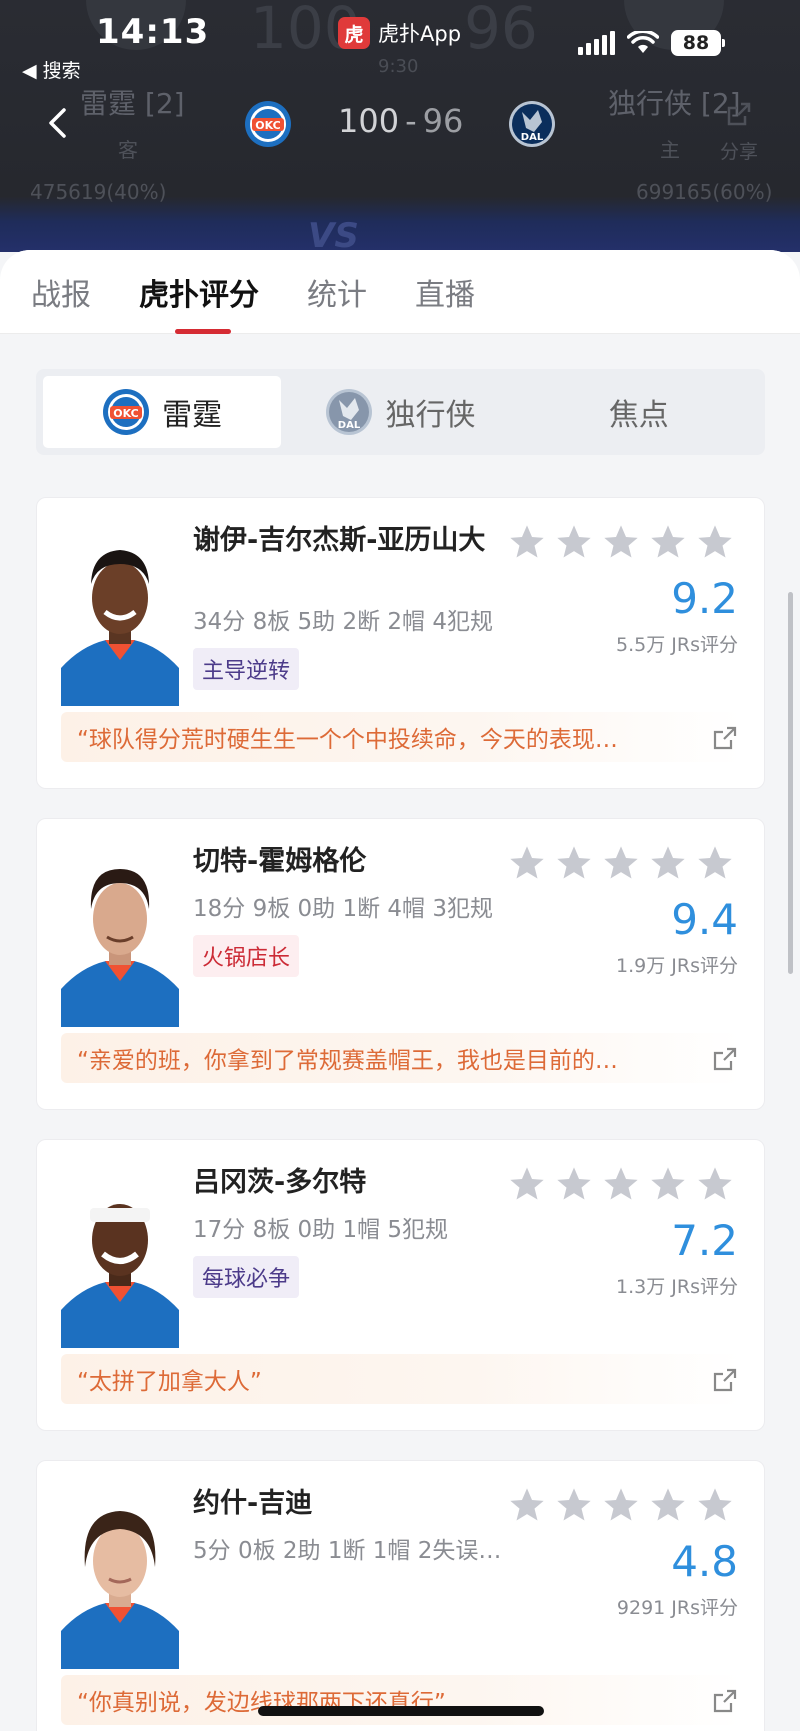  Describe the element at coordinates (420, 34) in the screenshot. I see `app-badge-label: 虎扑App` at that location.